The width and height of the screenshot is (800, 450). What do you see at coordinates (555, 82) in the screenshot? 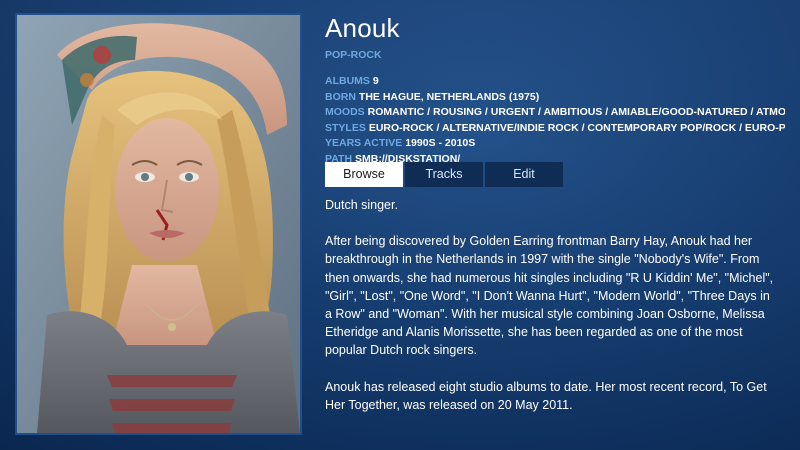
I see `meta-row-albums: ALBUMS 9` at bounding box center [555, 82].